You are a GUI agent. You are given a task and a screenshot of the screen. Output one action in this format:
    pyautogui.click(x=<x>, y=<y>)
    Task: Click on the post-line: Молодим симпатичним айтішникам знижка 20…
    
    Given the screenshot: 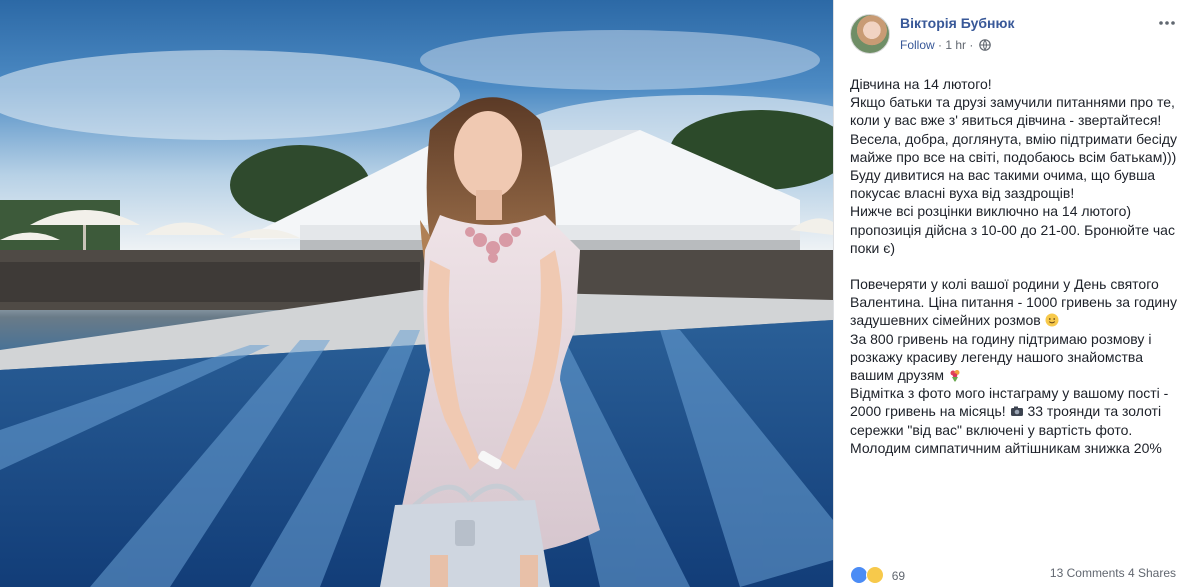 What is the action you would take?
    pyautogui.click(x=1006, y=447)
    